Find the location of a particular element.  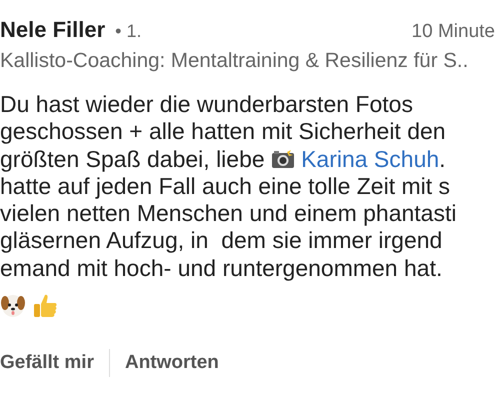

like-button: Gefällt mir is located at coordinates (47, 363).